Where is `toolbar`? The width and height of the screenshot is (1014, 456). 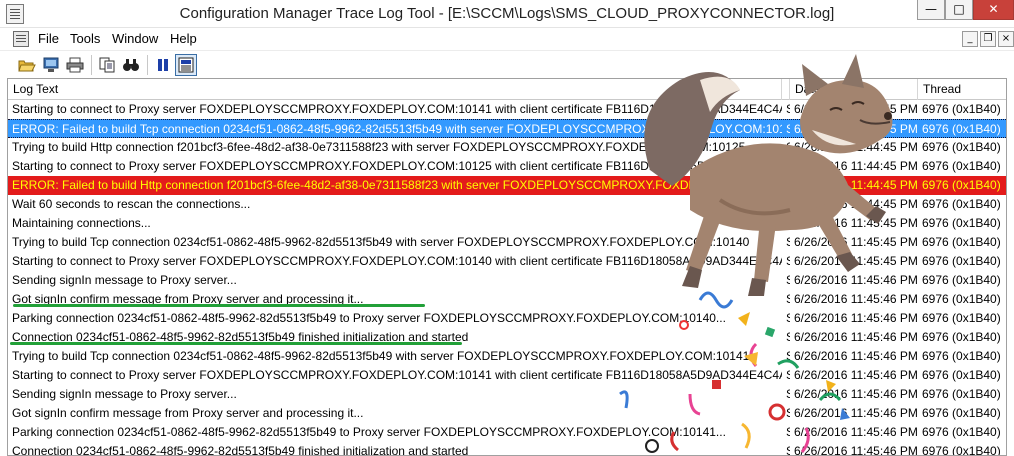 toolbar is located at coordinates (507, 64).